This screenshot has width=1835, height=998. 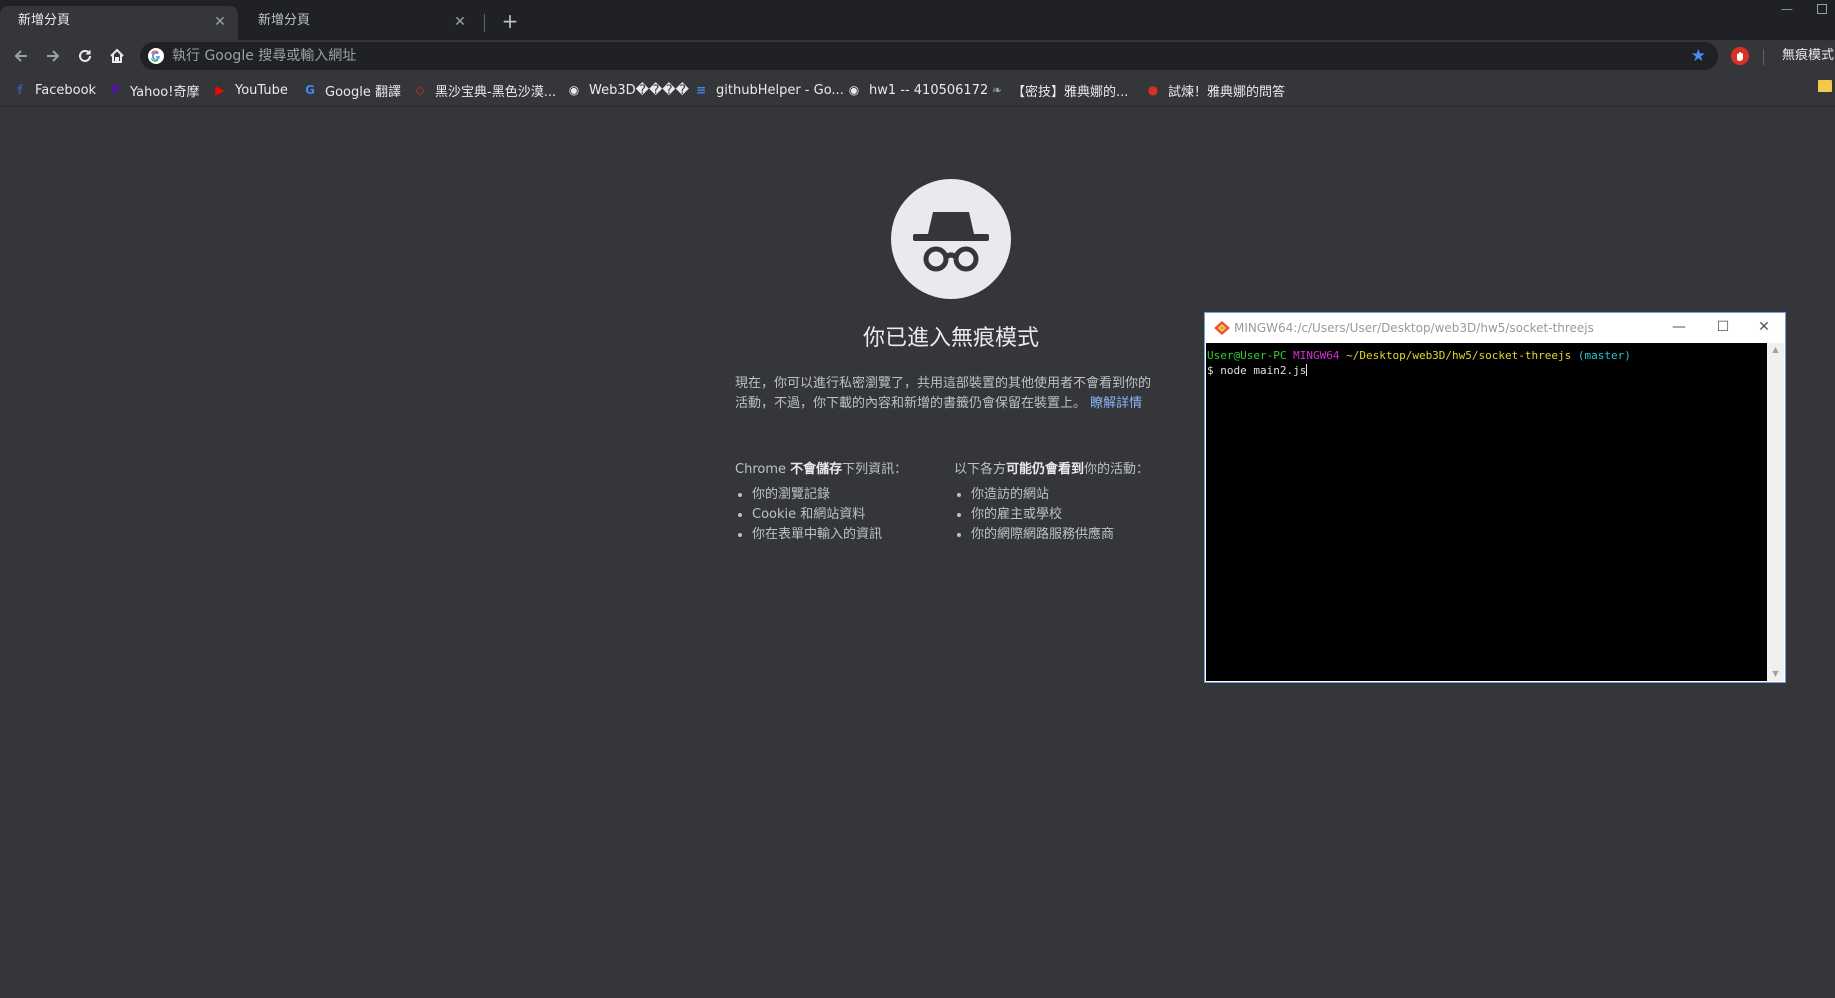 What do you see at coordinates (858, 535) in the screenshot?
I see `list-item: 你在表單中輸入的資訊` at bounding box center [858, 535].